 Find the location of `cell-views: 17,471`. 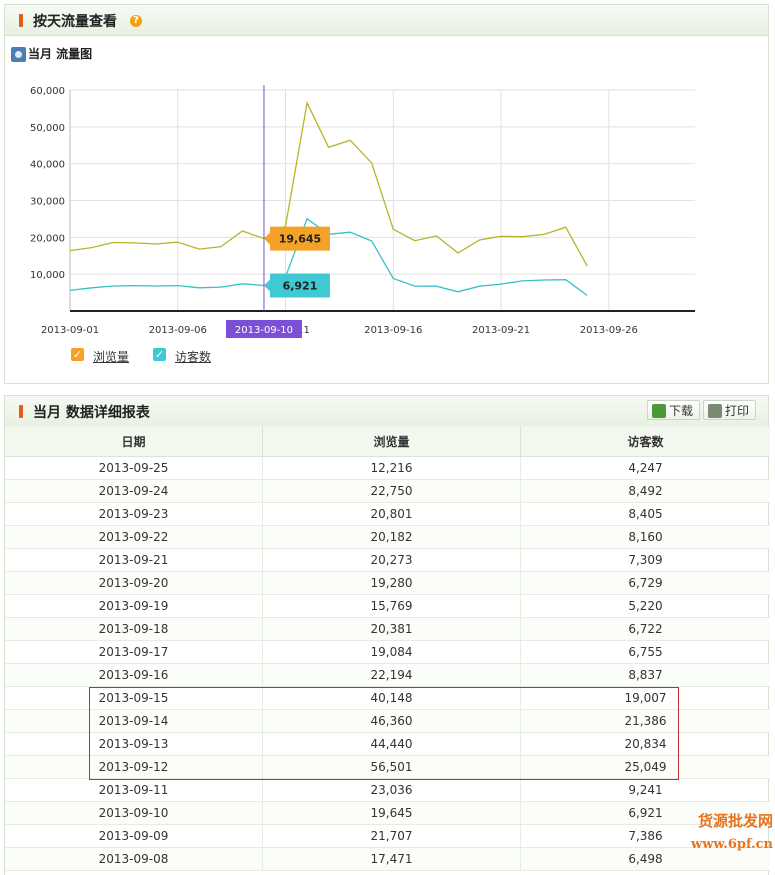

cell-views: 17,471 is located at coordinates (391, 859).